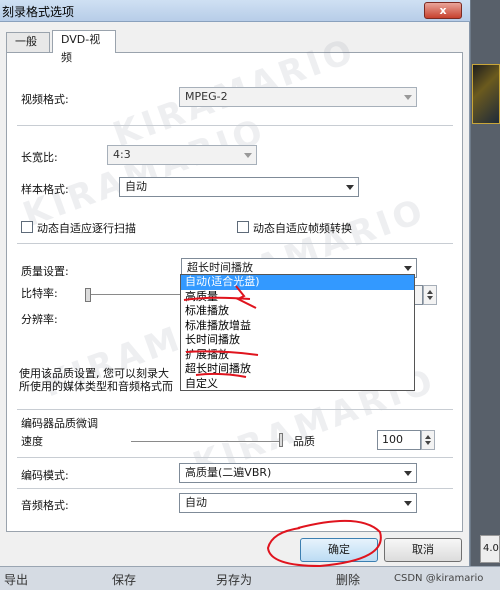 This screenshot has height=590, width=500. I want to click on window-title: 刻录格式选项, so click(38, 12).